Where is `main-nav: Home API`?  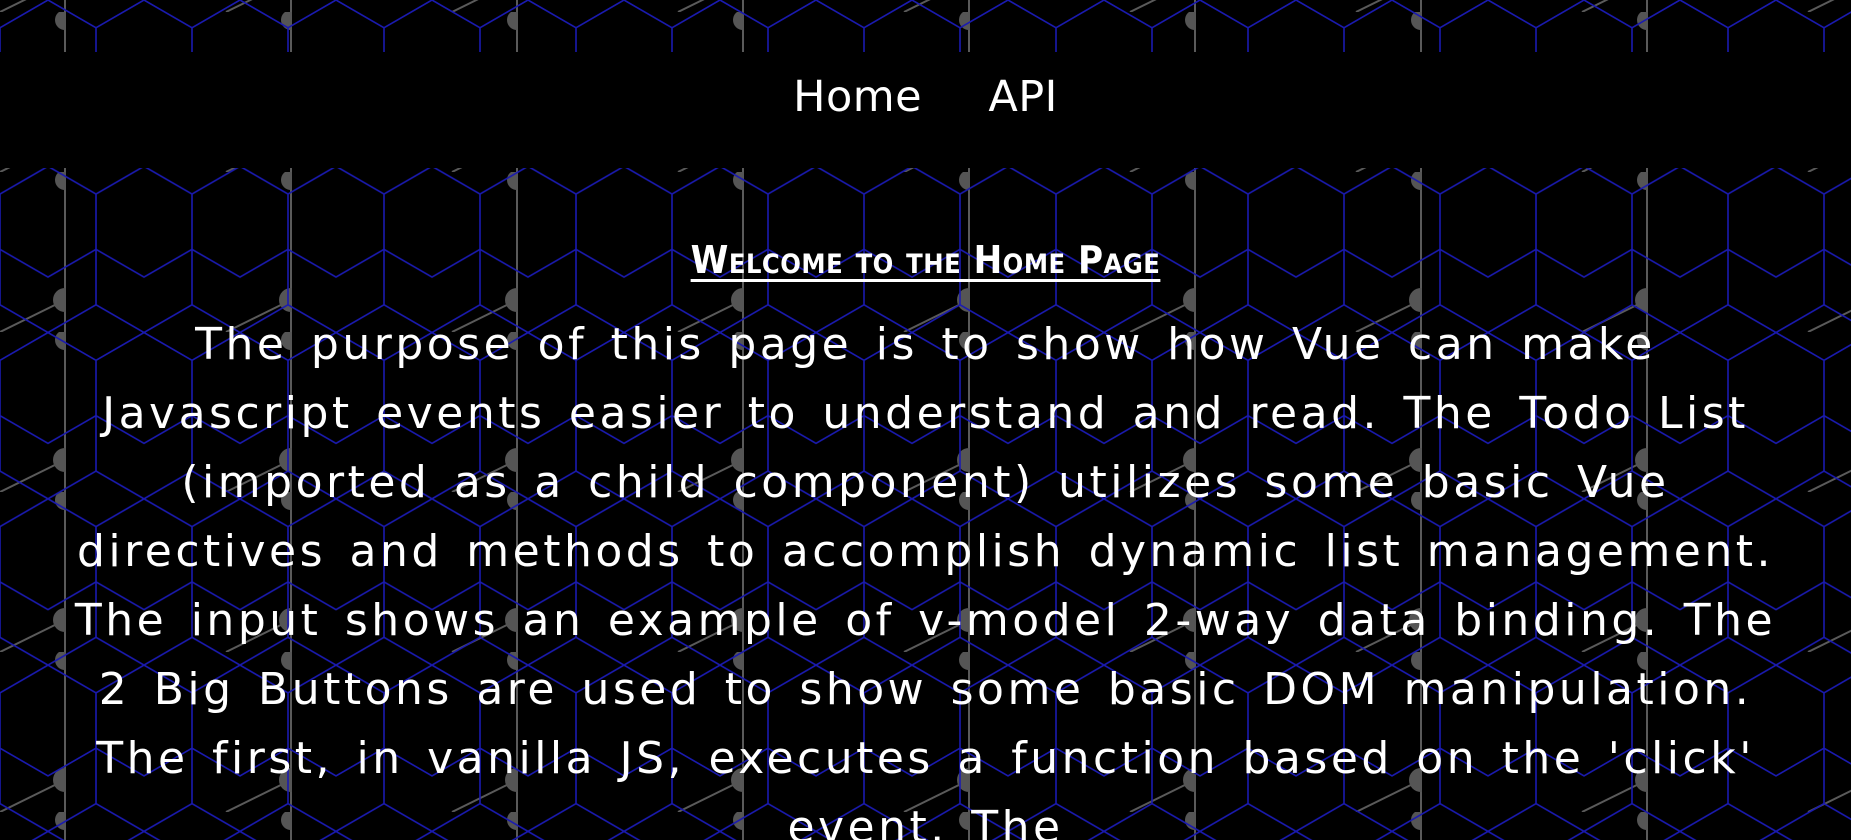
main-nav: Home API is located at coordinates (925, 97).